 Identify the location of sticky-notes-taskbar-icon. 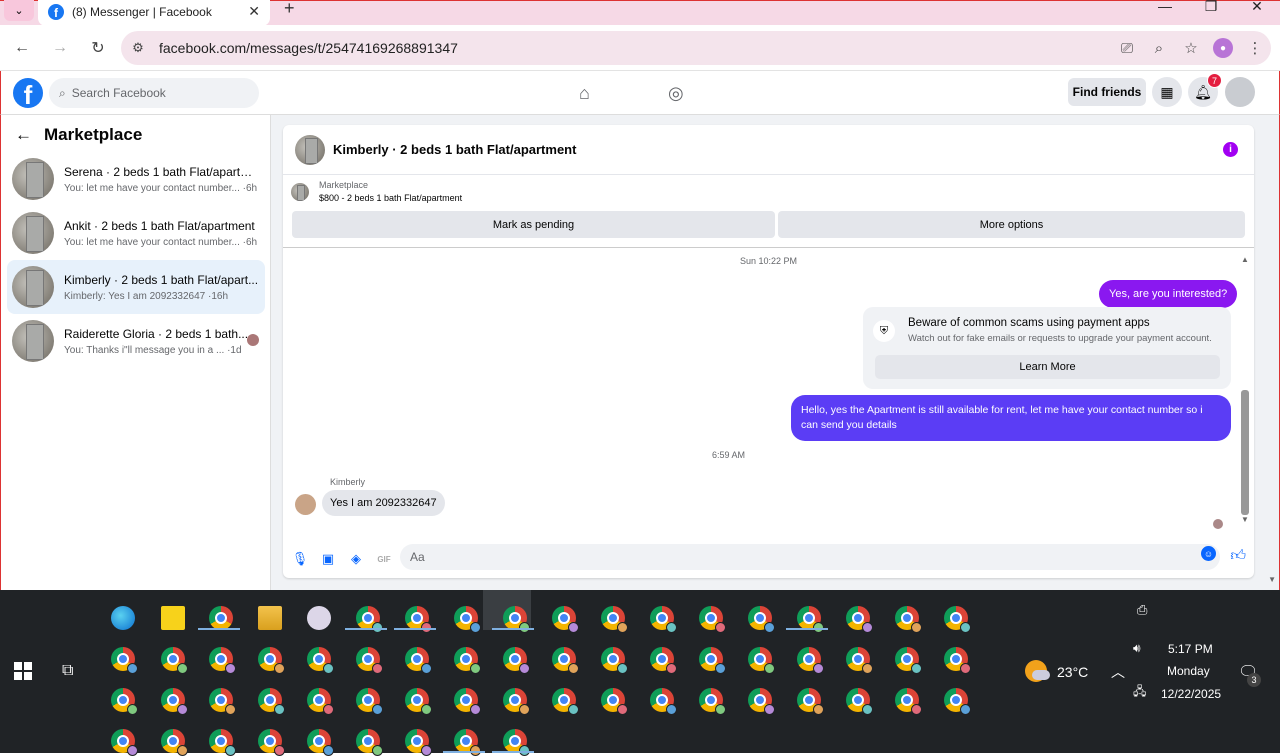
(173, 618).